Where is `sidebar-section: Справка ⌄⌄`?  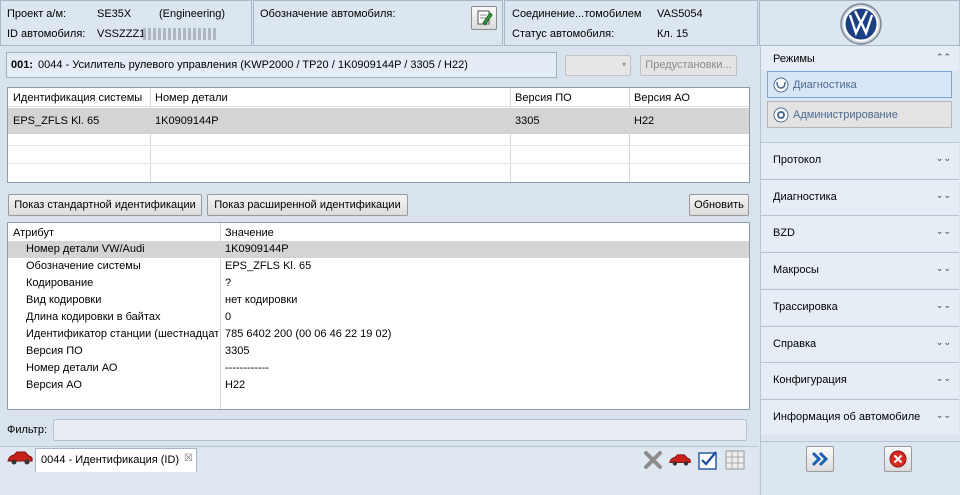 sidebar-section: Справка ⌄⌄ is located at coordinates (860, 343).